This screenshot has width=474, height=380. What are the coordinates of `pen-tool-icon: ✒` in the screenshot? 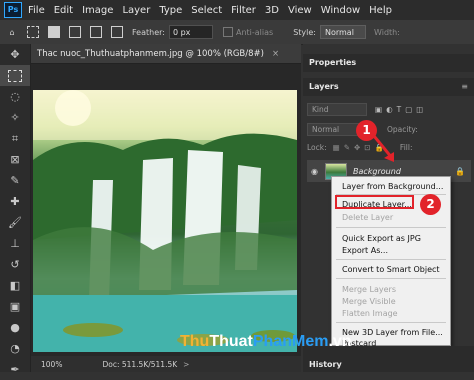 It's located at (15, 369).